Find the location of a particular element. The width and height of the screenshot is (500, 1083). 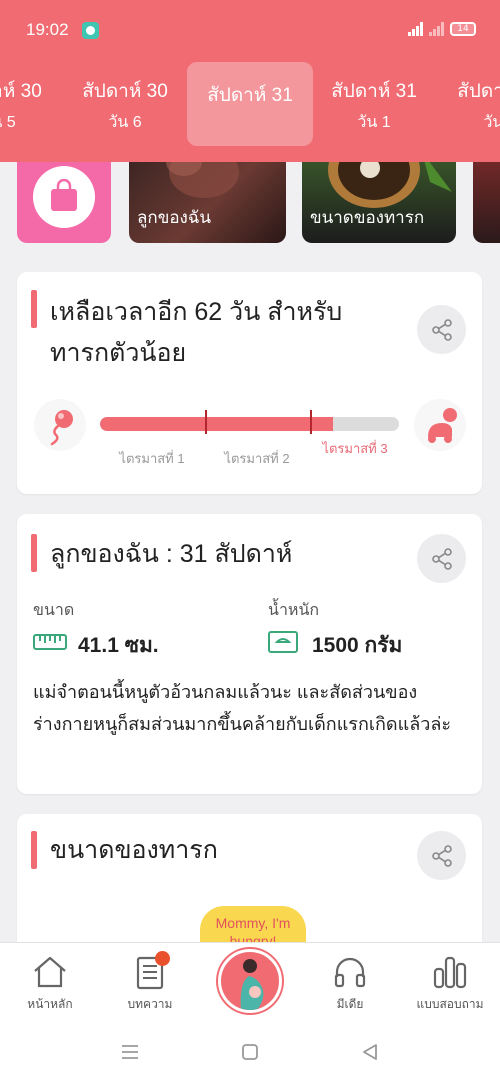

pregnancy-icon is located at coordinates (252, 984).